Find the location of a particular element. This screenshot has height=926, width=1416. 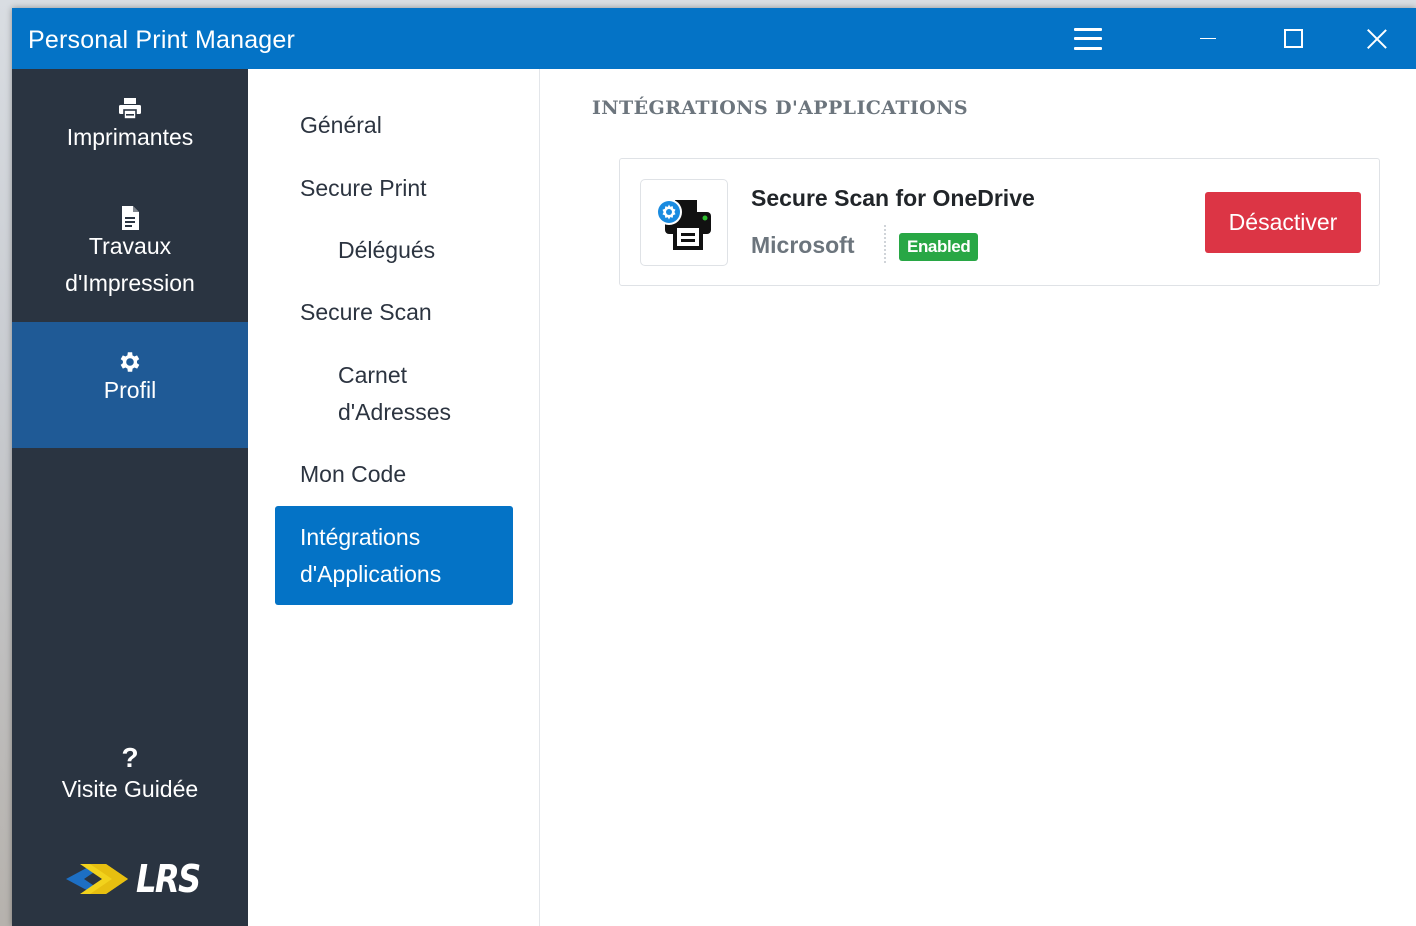

close-icon is located at coordinates (1377, 39).